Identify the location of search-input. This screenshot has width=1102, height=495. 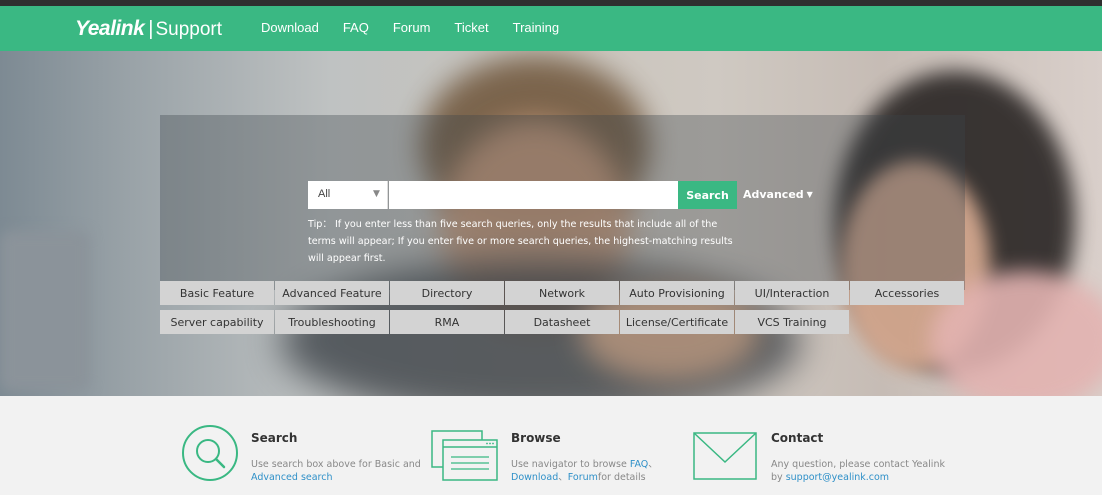
(533, 195).